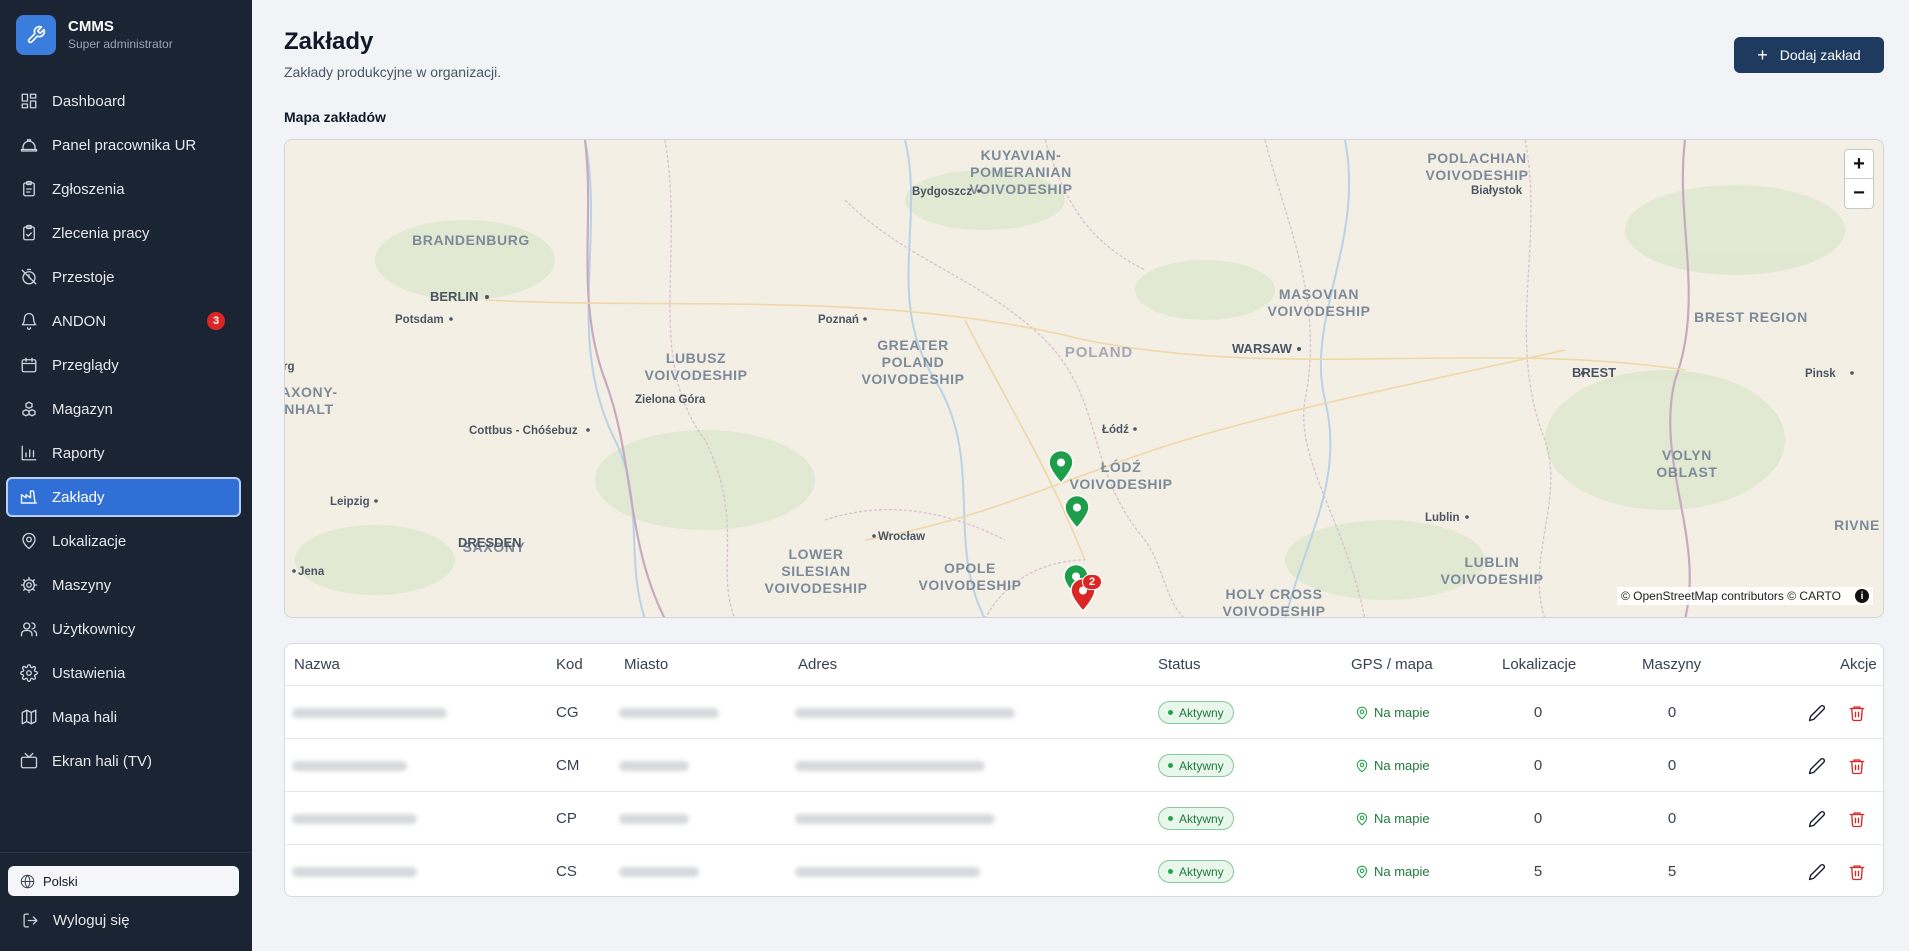 The height and width of the screenshot is (951, 1909). I want to click on clipboard-check-icon, so click(29, 233).